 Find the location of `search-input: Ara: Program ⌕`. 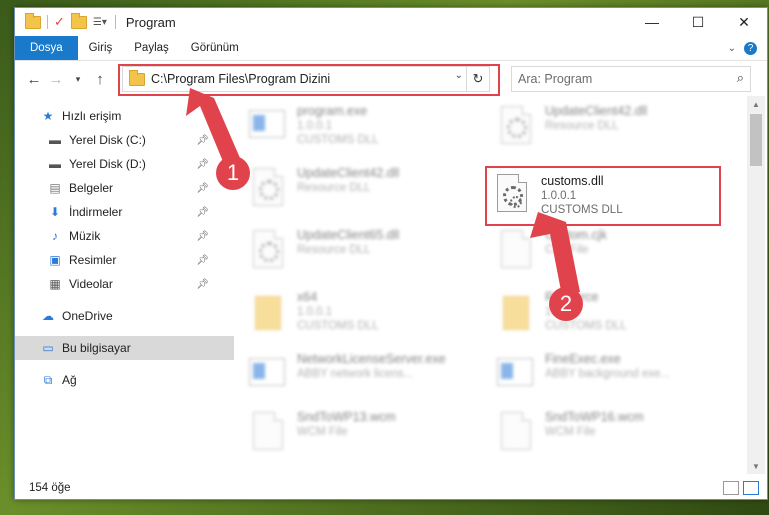

search-input: Ara: Program ⌕ is located at coordinates (631, 79).